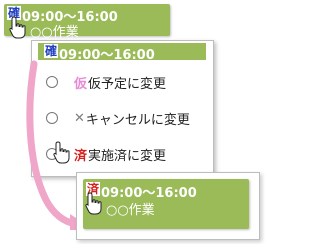 This screenshot has height=244, width=320. Describe the element at coordinates (51, 51) in the screenshot. I see `status-badge-confirmed: 確` at that location.